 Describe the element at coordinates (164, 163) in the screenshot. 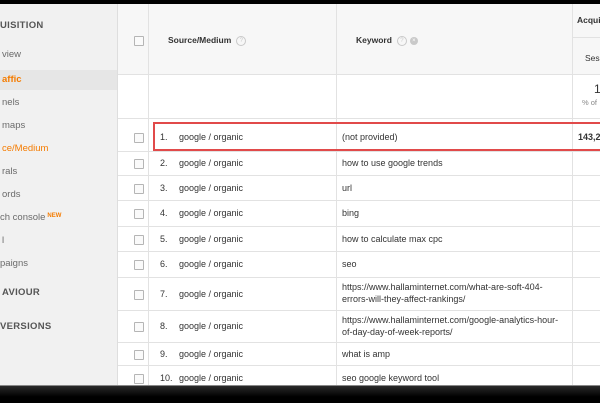

I see `row-number: 2.` at that location.